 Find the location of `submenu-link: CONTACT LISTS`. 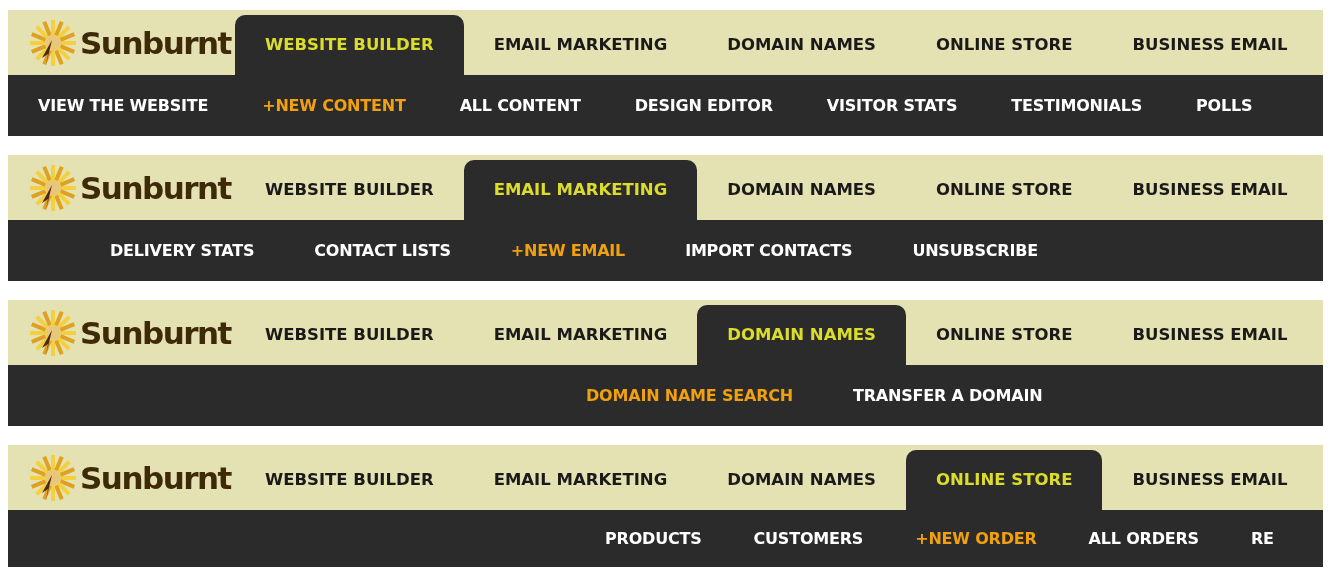

submenu-link: CONTACT LISTS is located at coordinates (382, 250).